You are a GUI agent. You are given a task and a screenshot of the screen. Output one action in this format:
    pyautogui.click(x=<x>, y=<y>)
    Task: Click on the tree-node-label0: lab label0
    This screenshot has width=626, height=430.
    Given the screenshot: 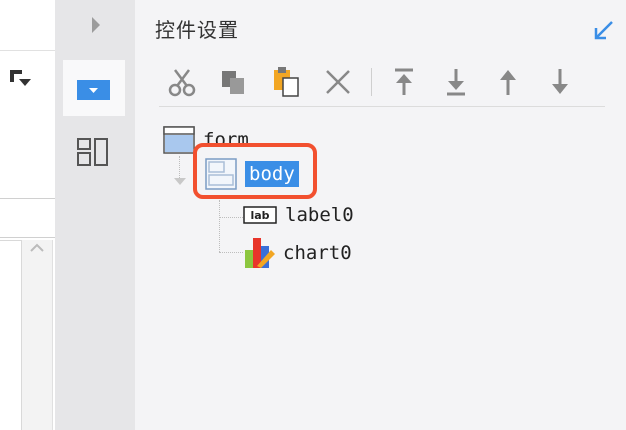 What is the action you would take?
    pyautogui.click(x=298, y=215)
    